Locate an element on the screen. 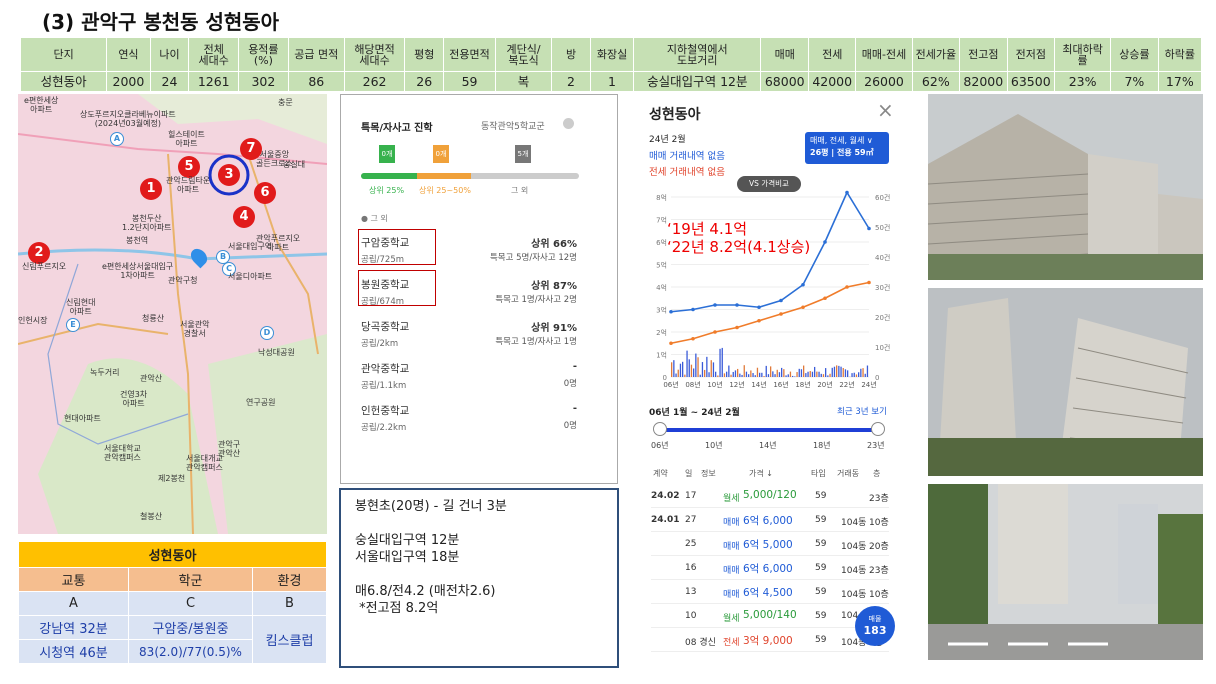  map-pin-1: 1 is located at coordinates (151, 189).